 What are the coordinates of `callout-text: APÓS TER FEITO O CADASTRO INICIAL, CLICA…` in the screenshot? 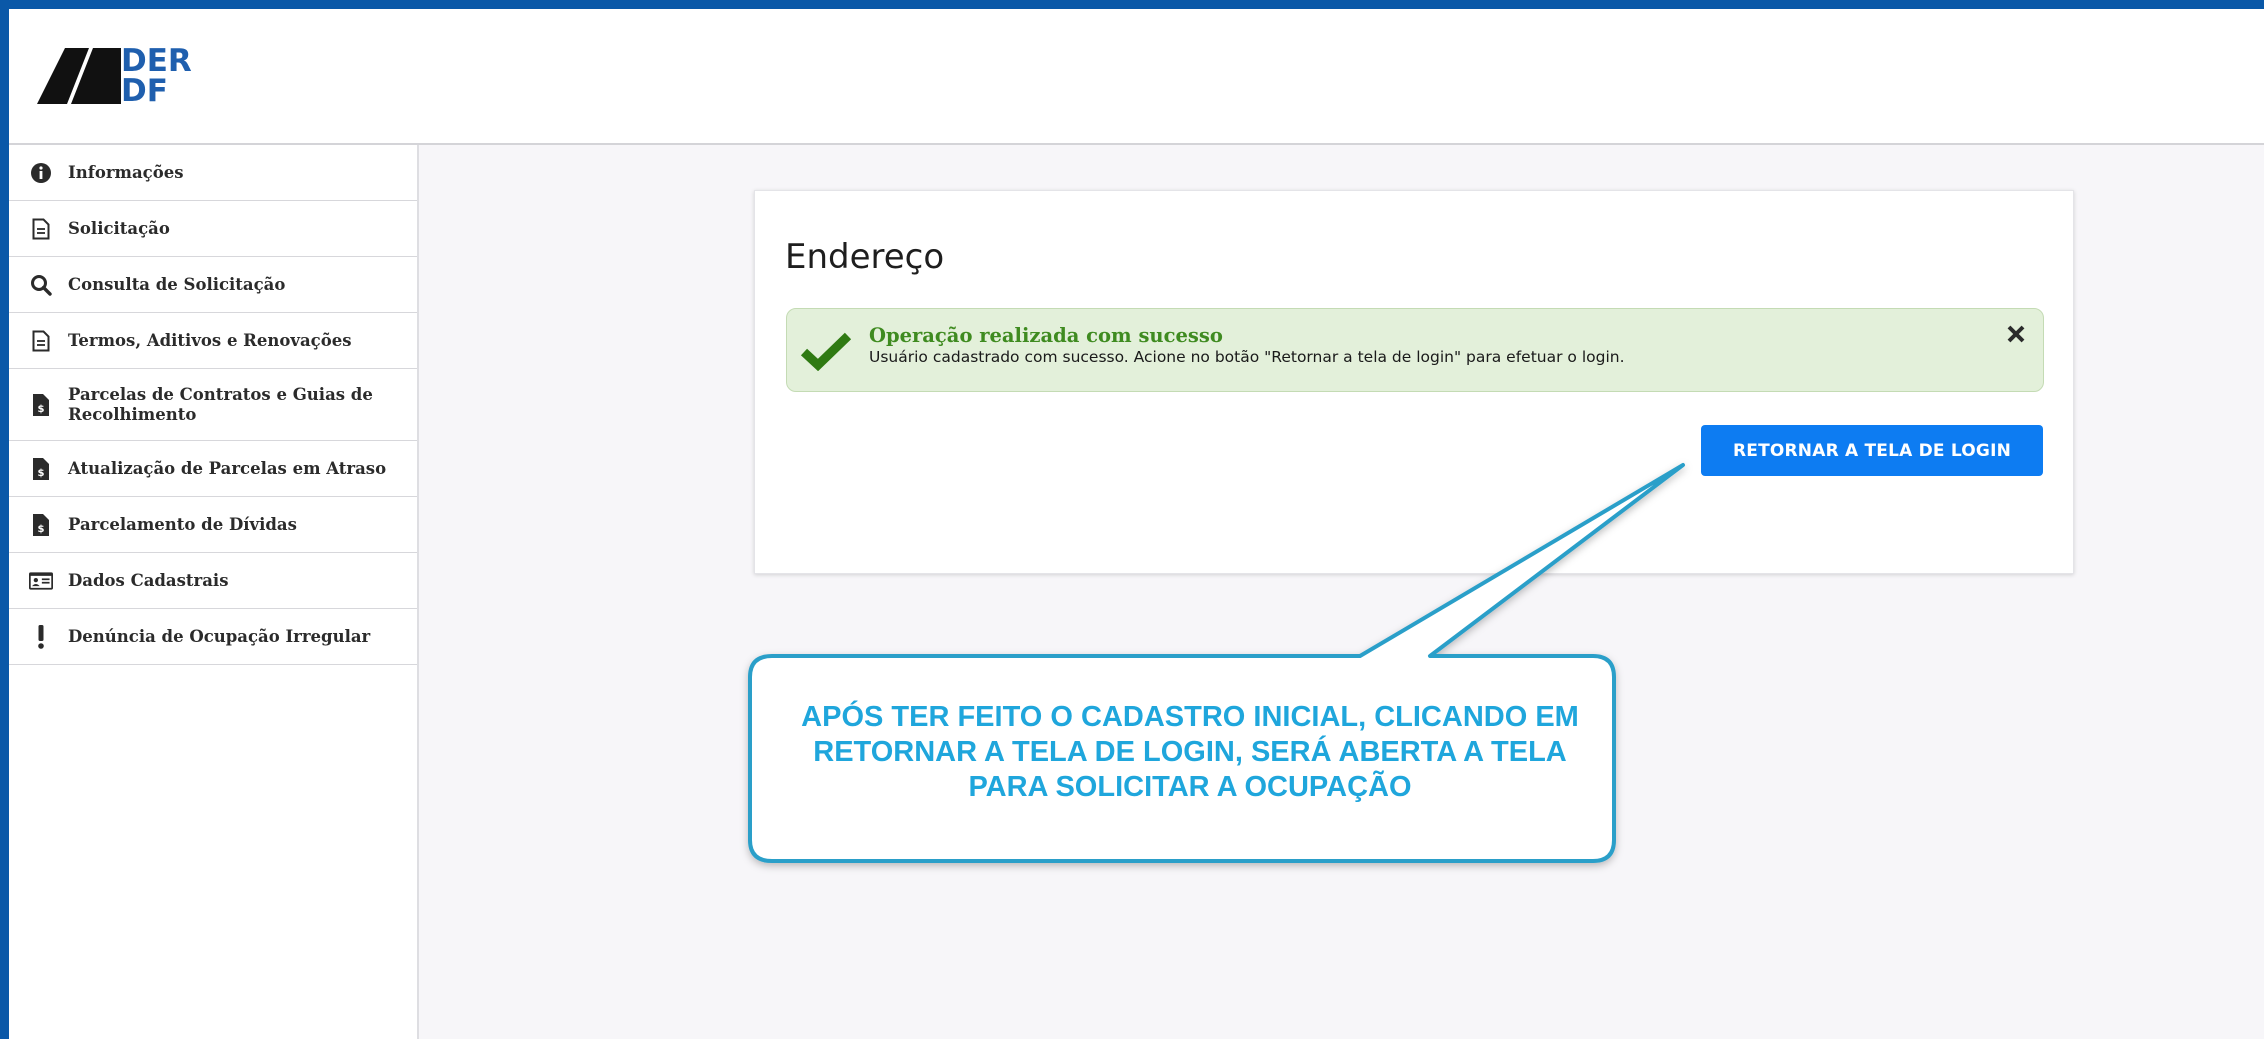 It's located at (1190, 752).